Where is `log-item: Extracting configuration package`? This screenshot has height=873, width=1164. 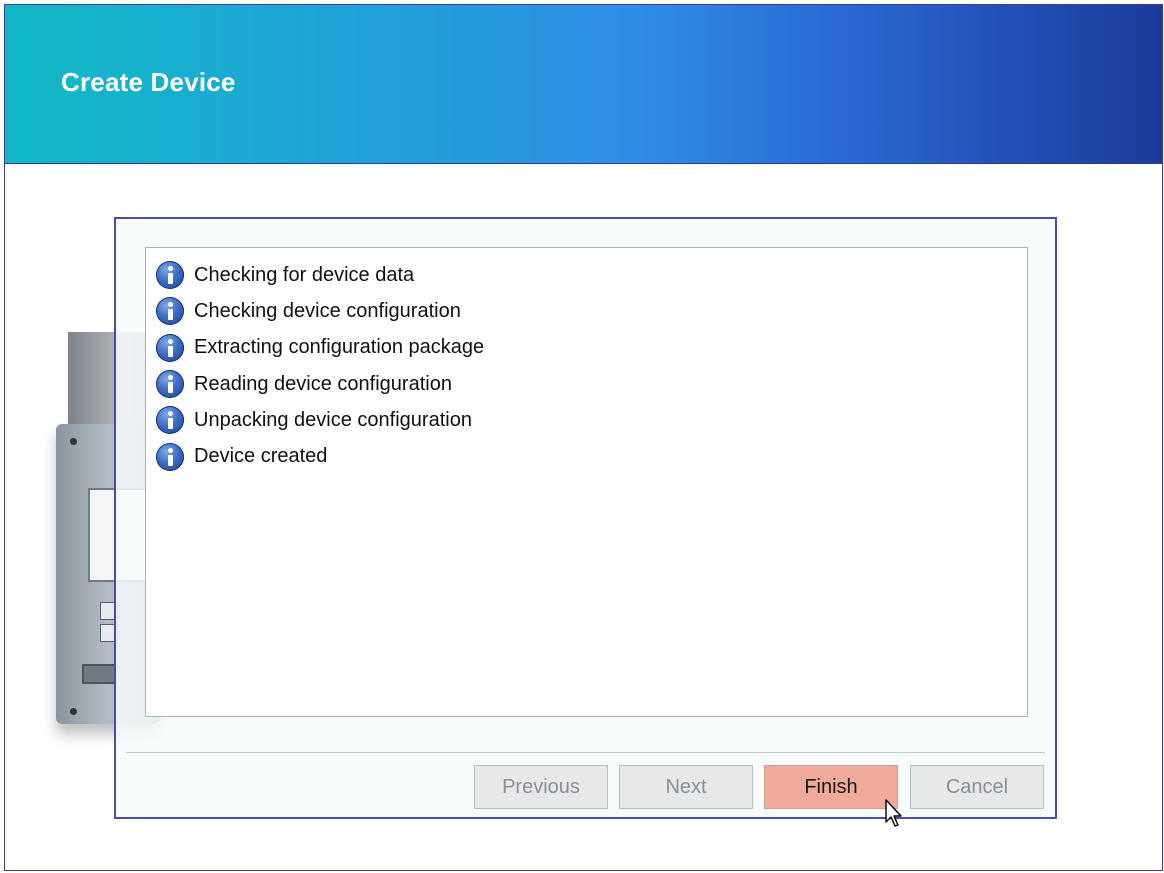
log-item: Extracting configuration package is located at coordinates (586, 348).